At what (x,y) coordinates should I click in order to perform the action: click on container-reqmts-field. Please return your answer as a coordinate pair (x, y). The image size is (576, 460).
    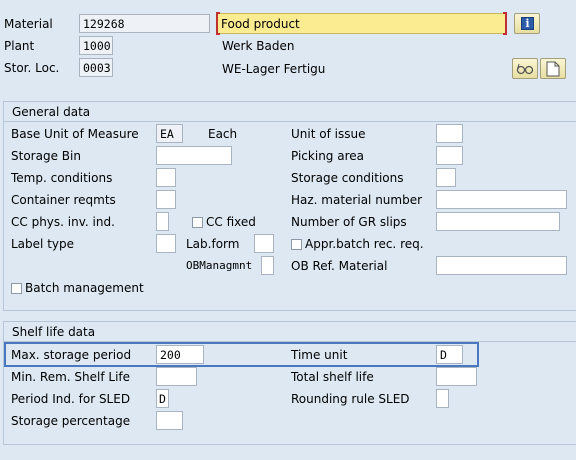
    Looking at the image, I should click on (166, 199).